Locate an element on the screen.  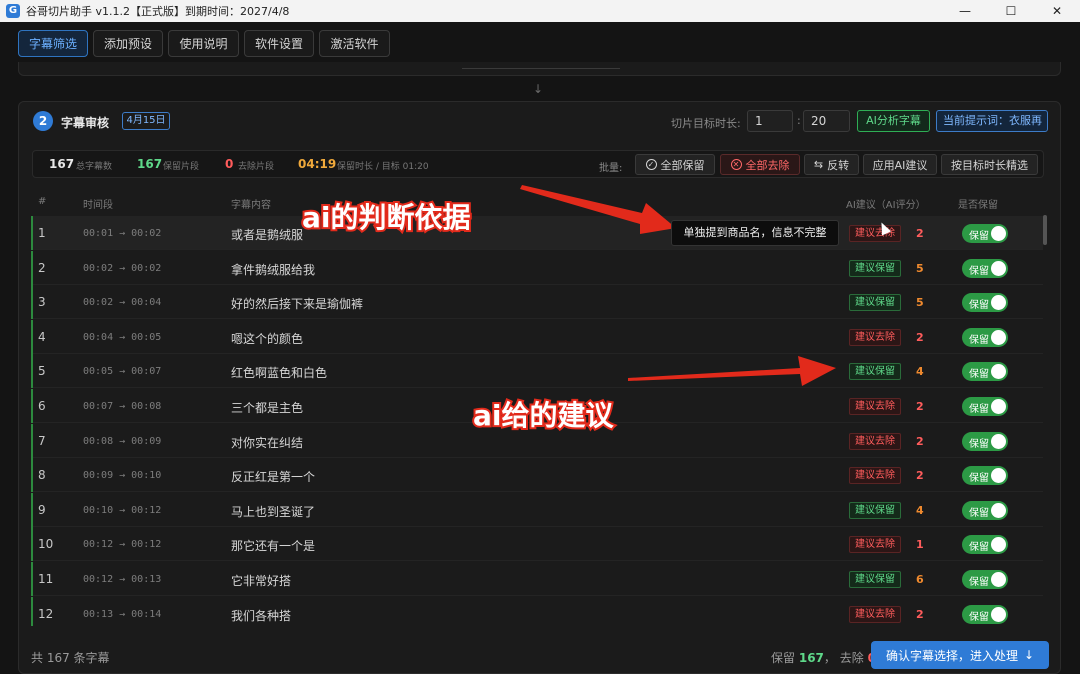
row-text: 好的然后接下来是瑜伽裤 is located at coordinates (297, 304).